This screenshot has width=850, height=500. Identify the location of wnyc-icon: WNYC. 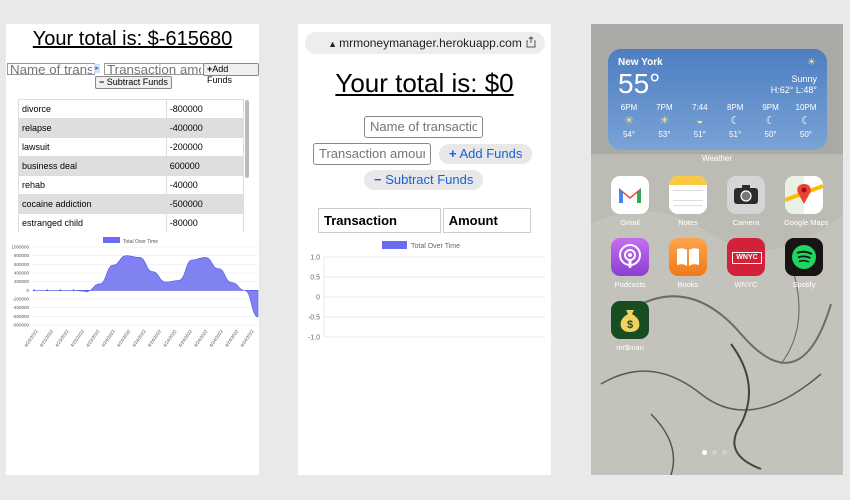
(746, 257).